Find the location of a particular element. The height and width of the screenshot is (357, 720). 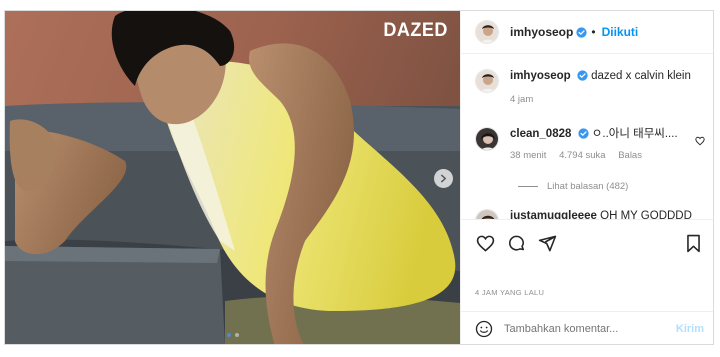

caption-avatar is located at coordinates (487, 81).